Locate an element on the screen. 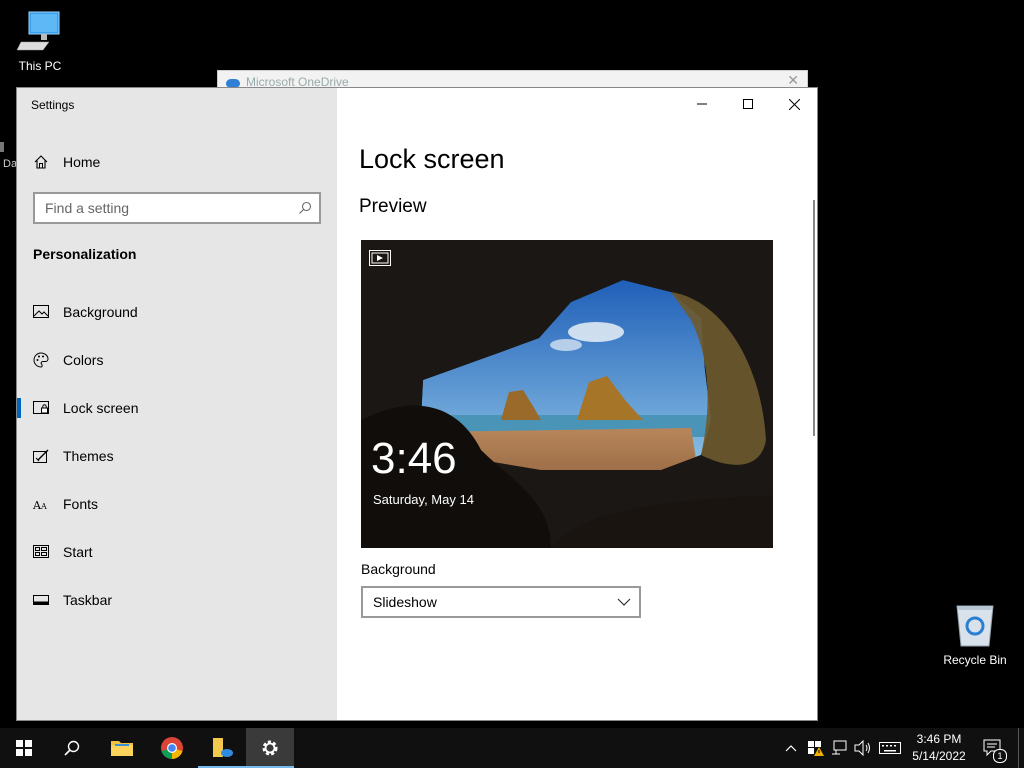 The image size is (1024, 768). close-icon is located at coordinates (794, 104).